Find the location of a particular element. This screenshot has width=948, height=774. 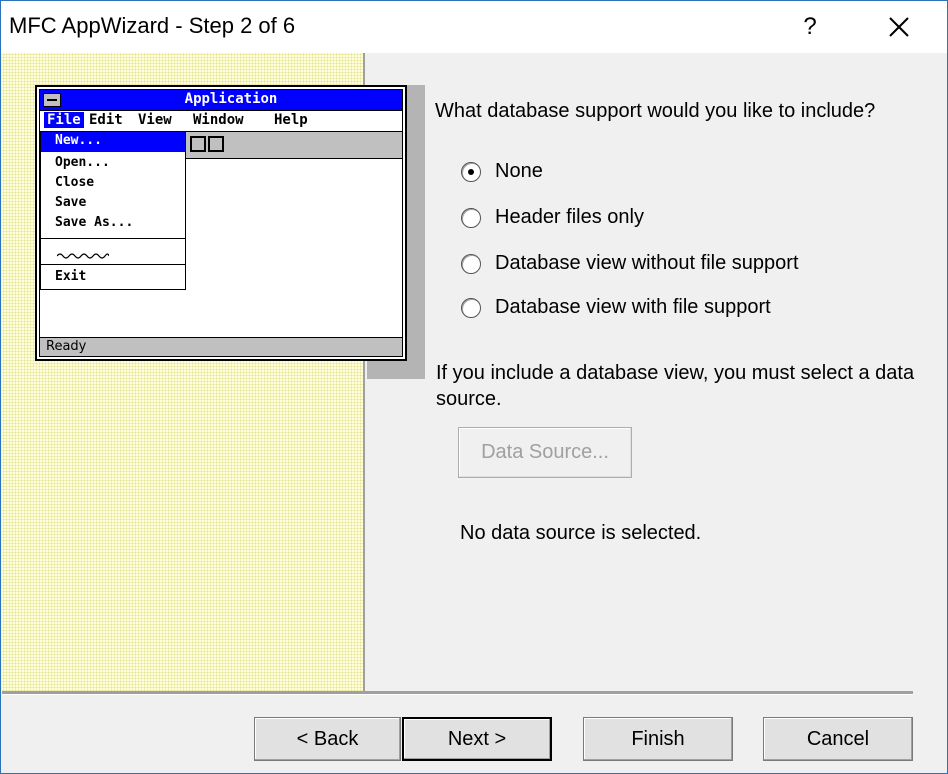

back-button: < Back is located at coordinates (327, 739).